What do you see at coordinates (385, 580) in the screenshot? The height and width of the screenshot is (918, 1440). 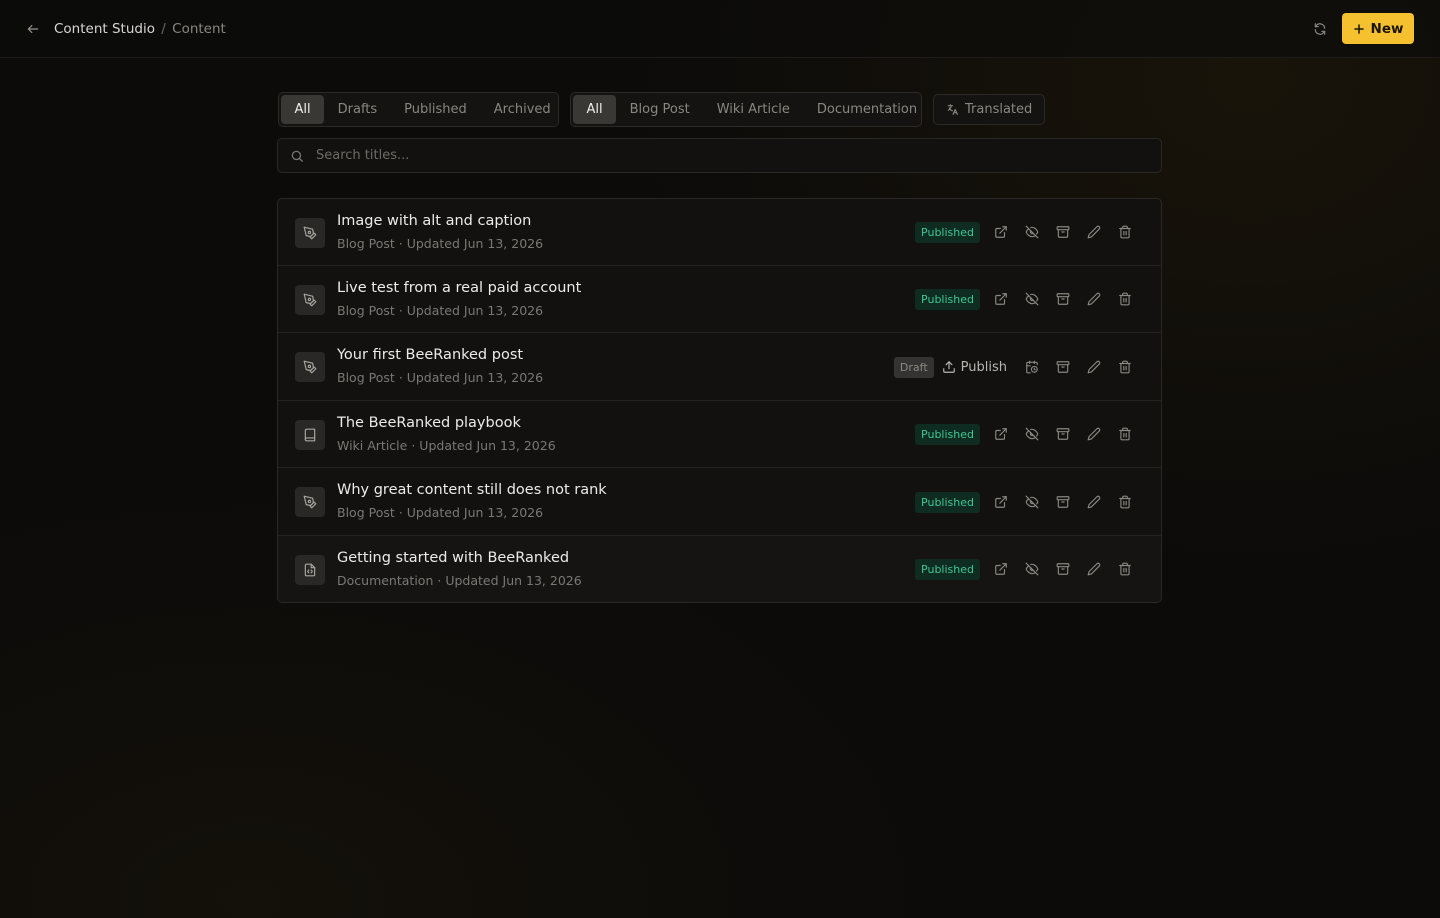 I see `content-type: Documentation` at bounding box center [385, 580].